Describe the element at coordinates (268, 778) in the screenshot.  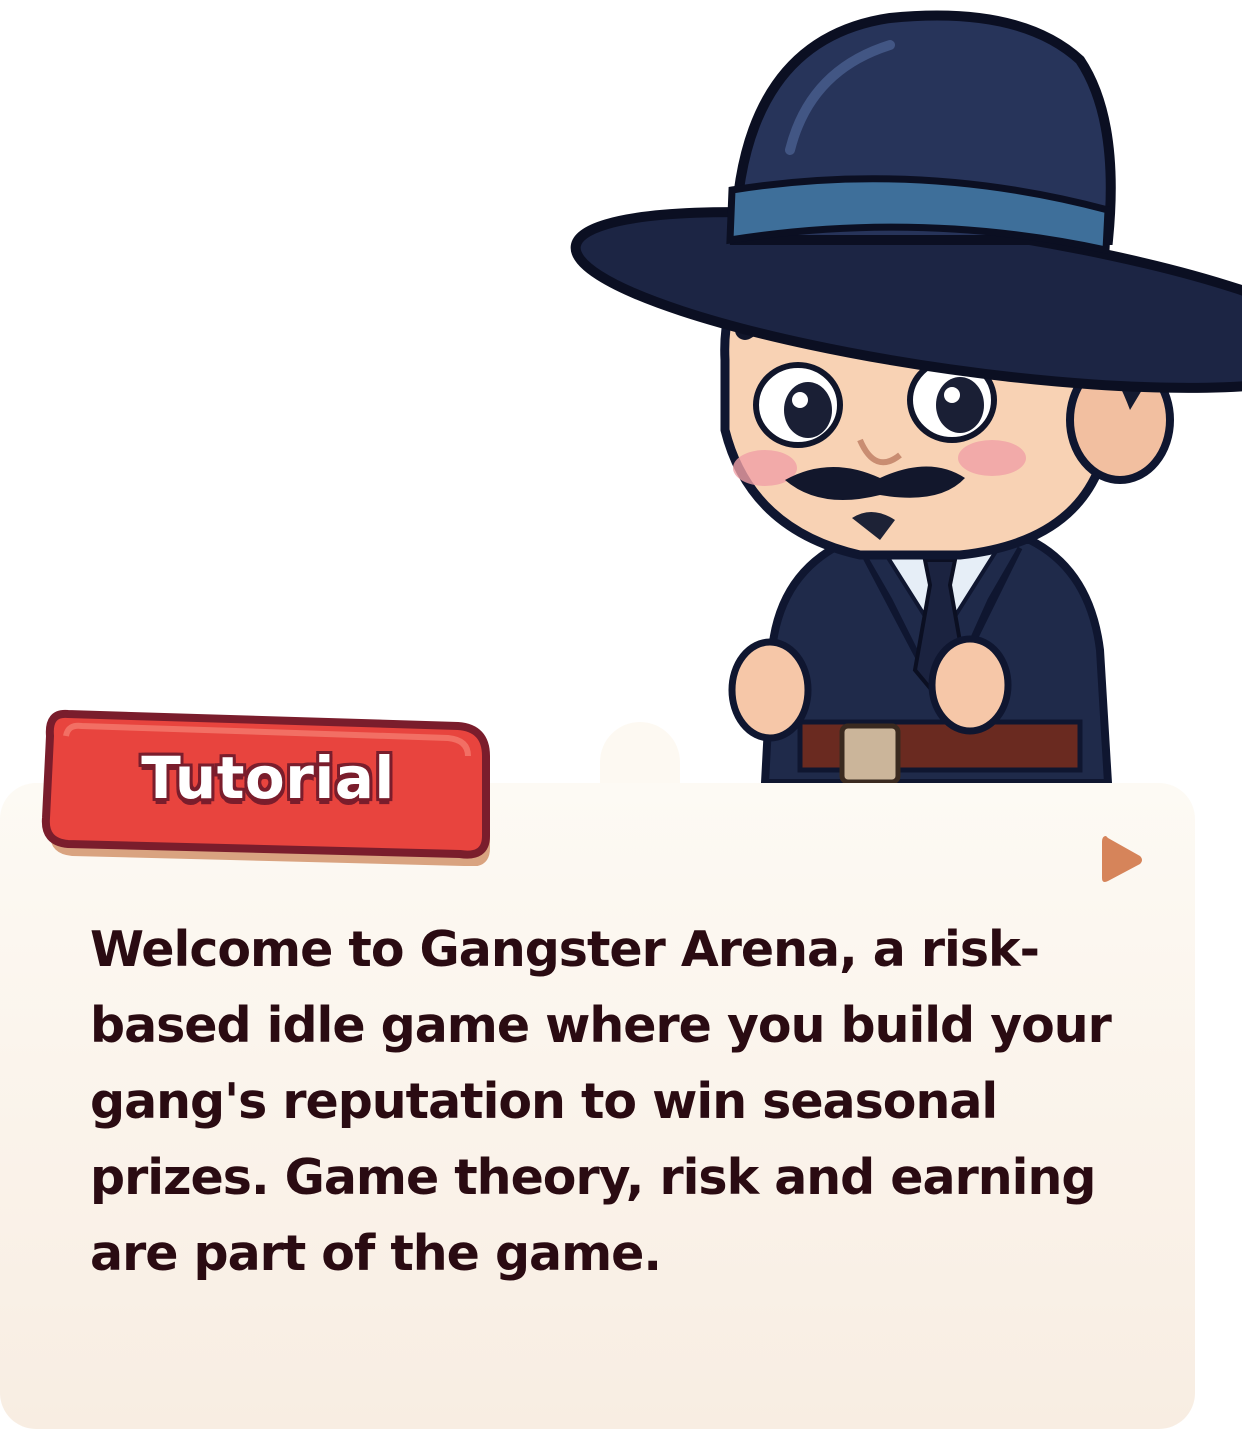
I see `tutorial-title: Tutorial` at that location.